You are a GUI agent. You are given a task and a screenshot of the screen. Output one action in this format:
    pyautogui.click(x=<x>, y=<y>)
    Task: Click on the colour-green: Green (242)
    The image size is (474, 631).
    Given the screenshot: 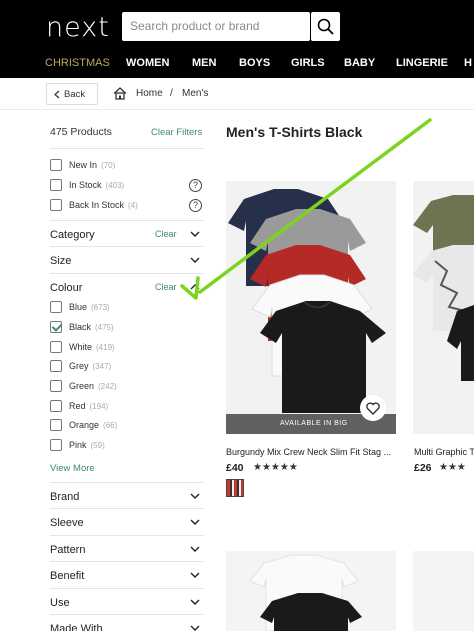 What is the action you would take?
    pyautogui.click(x=83, y=386)
    